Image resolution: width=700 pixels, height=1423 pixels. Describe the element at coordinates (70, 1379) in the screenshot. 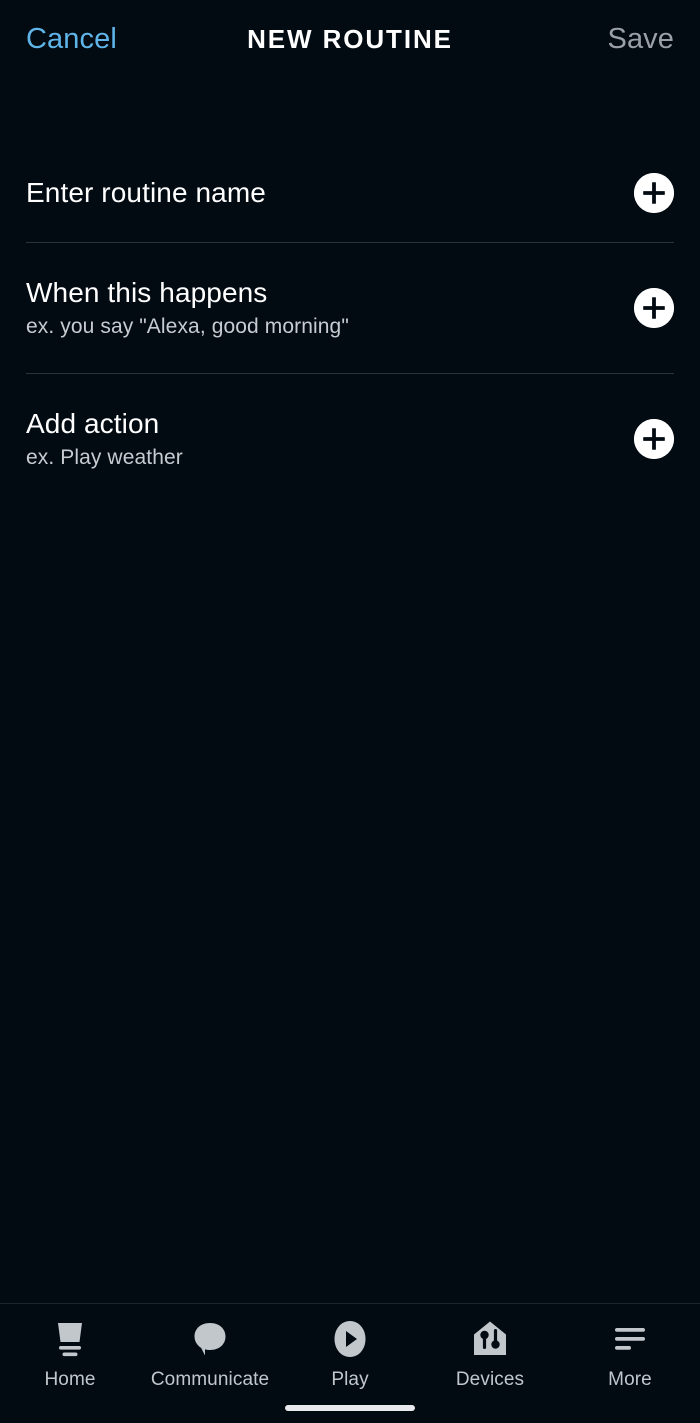

I see `nav-label-home: Home` at that location.